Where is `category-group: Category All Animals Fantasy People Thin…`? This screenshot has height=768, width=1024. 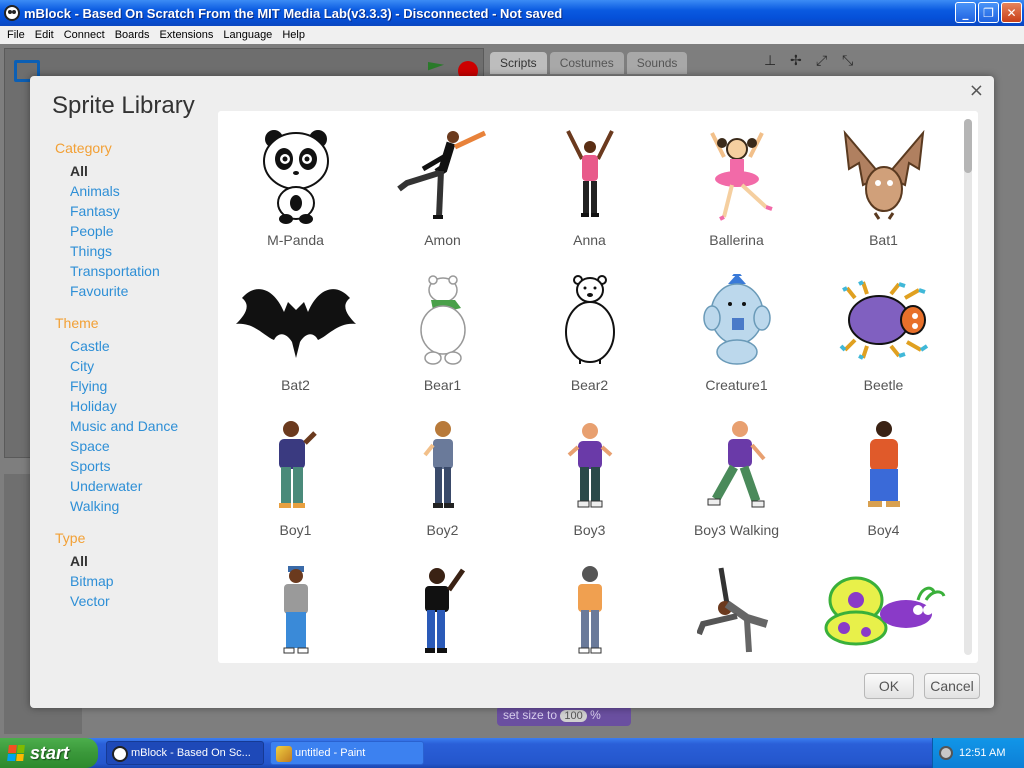 category-group: Category All Animals Fantasy People Thin… is located at coordinates (135, 219).